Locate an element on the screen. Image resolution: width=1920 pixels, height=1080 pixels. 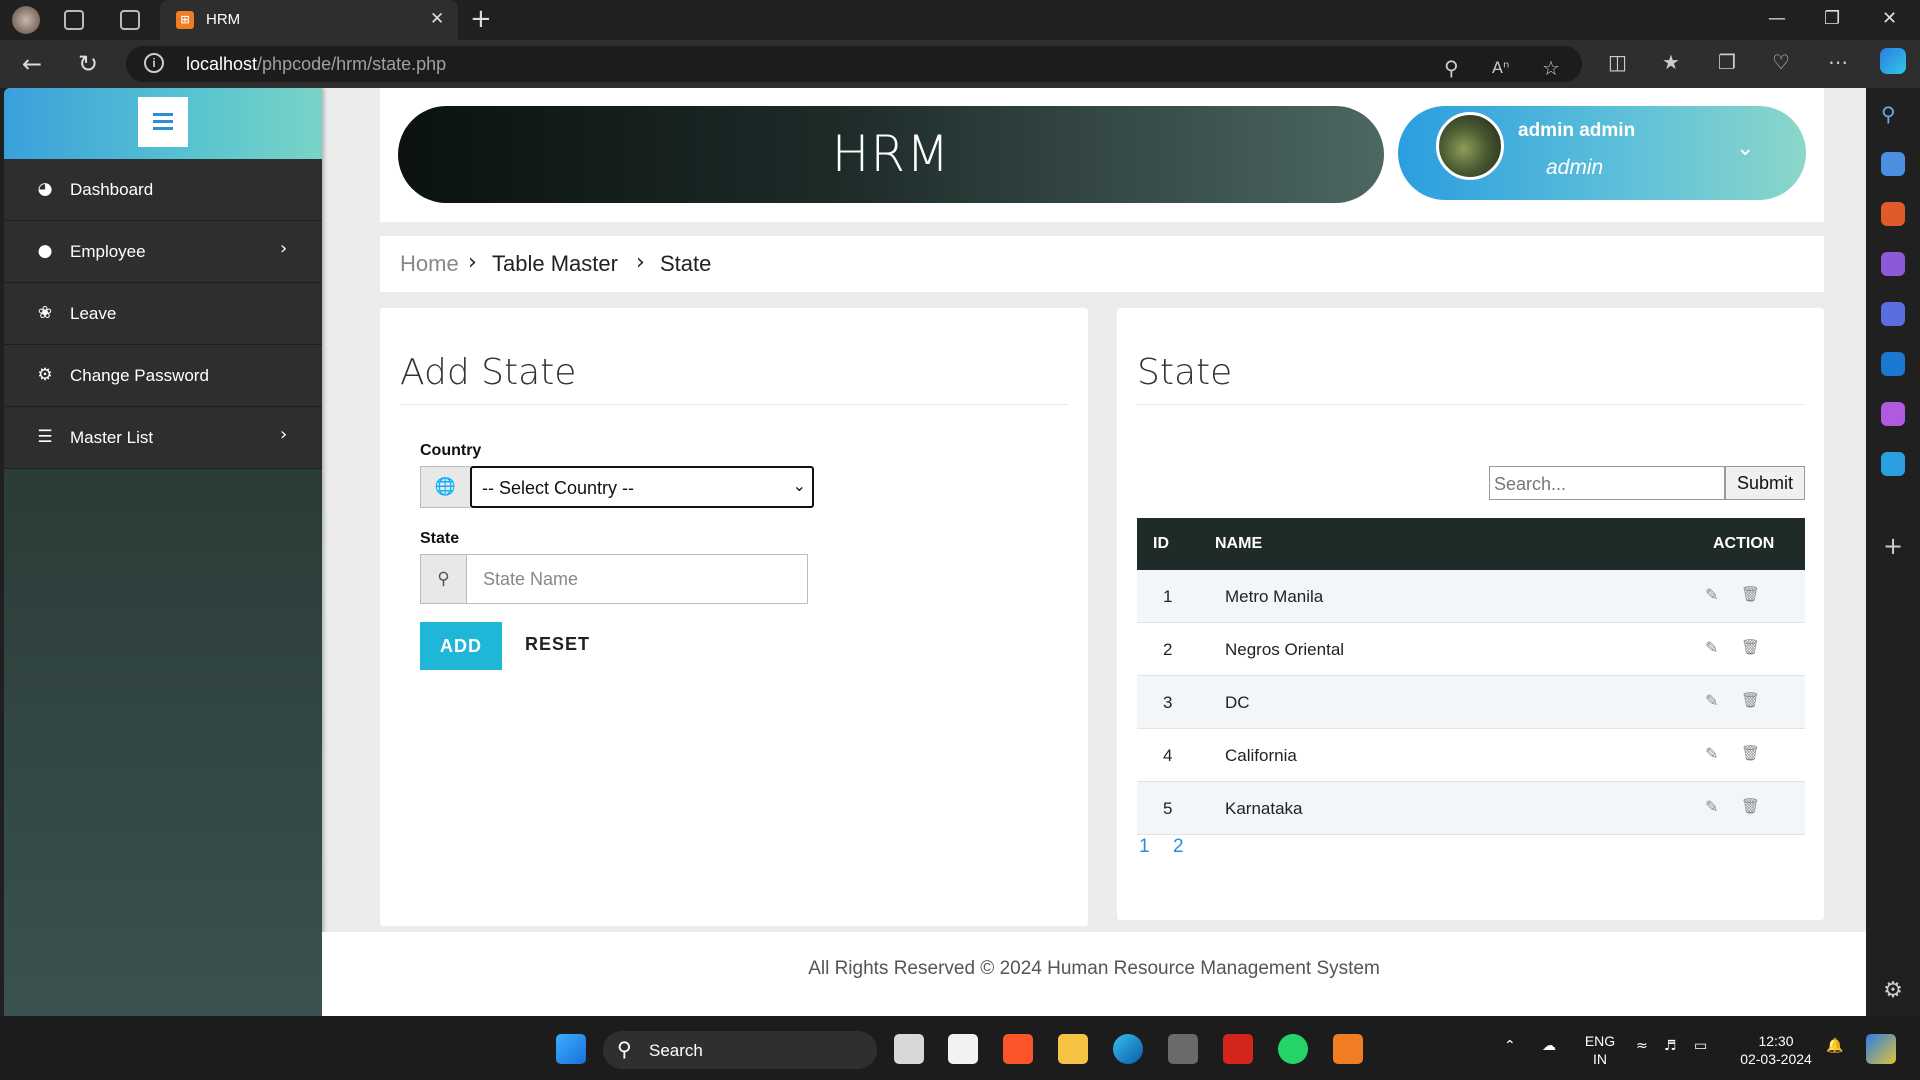
browser-tab-hrm: ⊞ HRM ✕ is located at coordinates (309, 20).